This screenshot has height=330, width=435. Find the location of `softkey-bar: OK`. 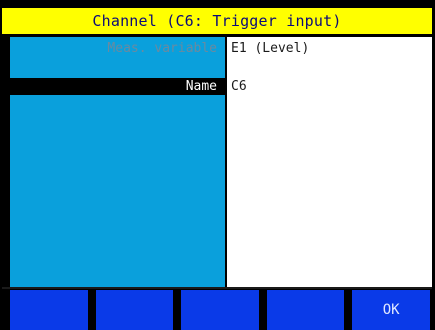

softkey-bar: OK is located at coordinates (220, 310).